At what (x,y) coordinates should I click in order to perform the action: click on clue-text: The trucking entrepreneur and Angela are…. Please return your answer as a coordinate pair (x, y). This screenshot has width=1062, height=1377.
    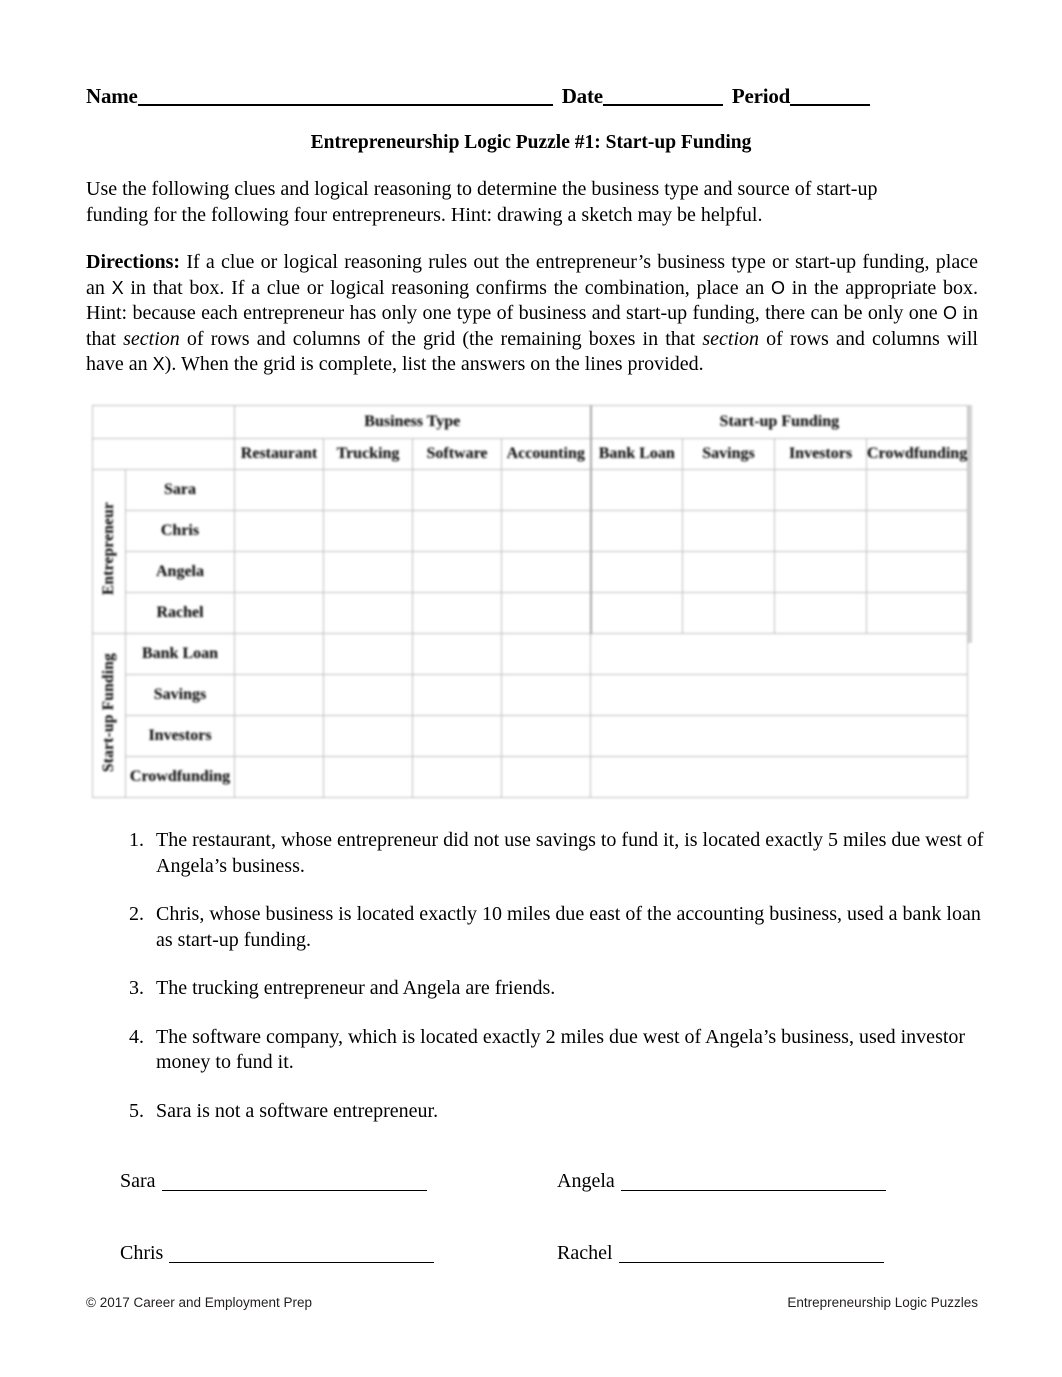
    Looking at the image, I should click on (356, 988).